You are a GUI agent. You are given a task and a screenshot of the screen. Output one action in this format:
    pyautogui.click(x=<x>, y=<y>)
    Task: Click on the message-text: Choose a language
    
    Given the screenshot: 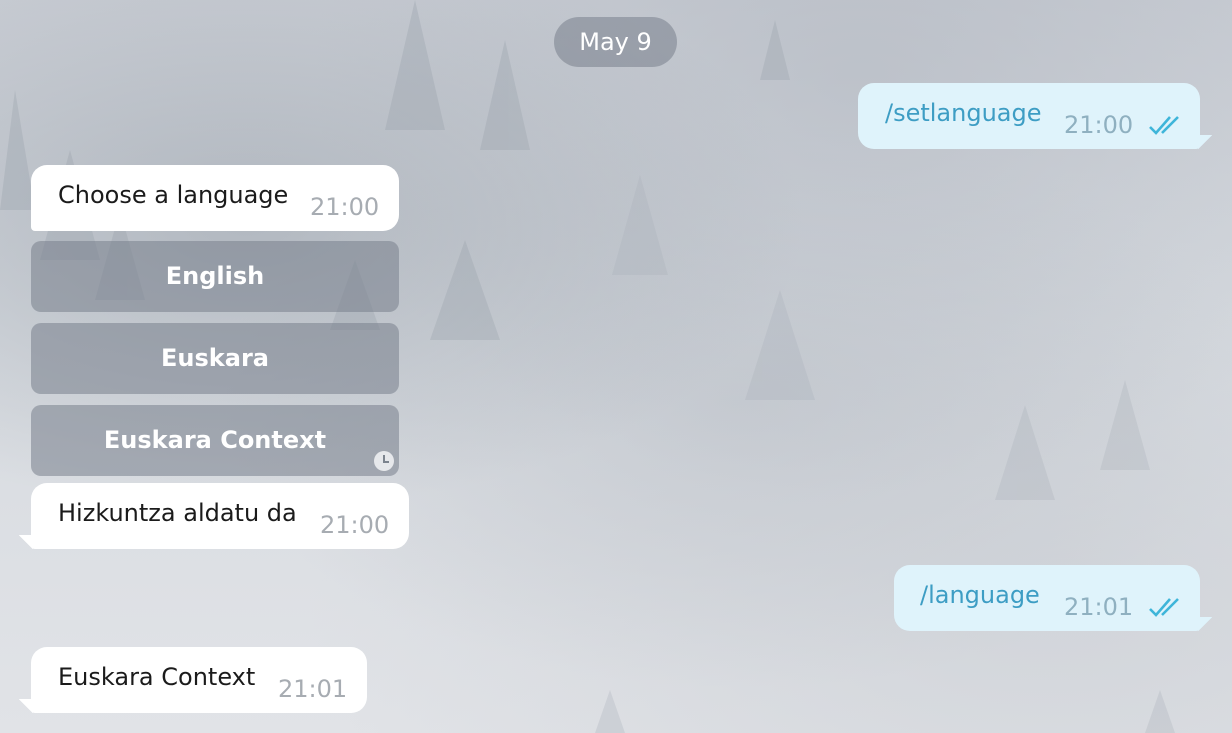 What is the action you would take?
    pyautogui.click(x=173, y=195)
    